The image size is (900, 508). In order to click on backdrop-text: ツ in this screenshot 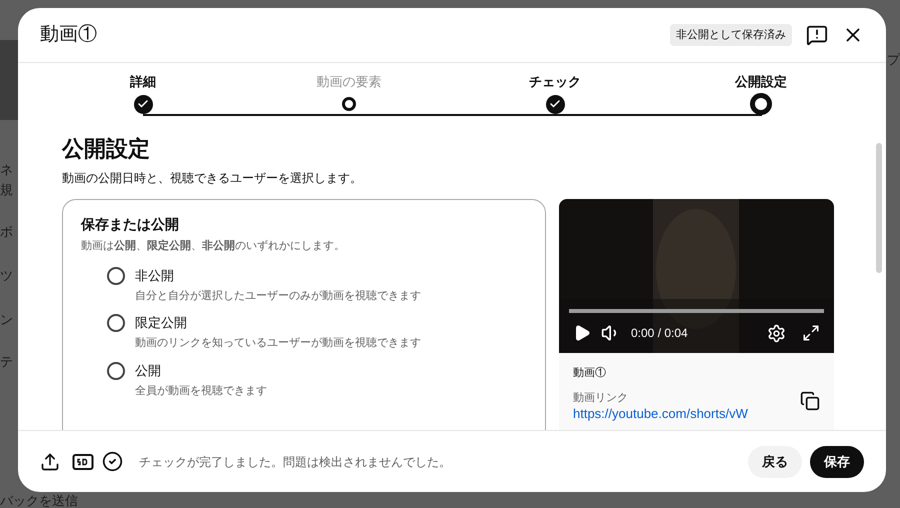, I will do `click(6, 276)`.